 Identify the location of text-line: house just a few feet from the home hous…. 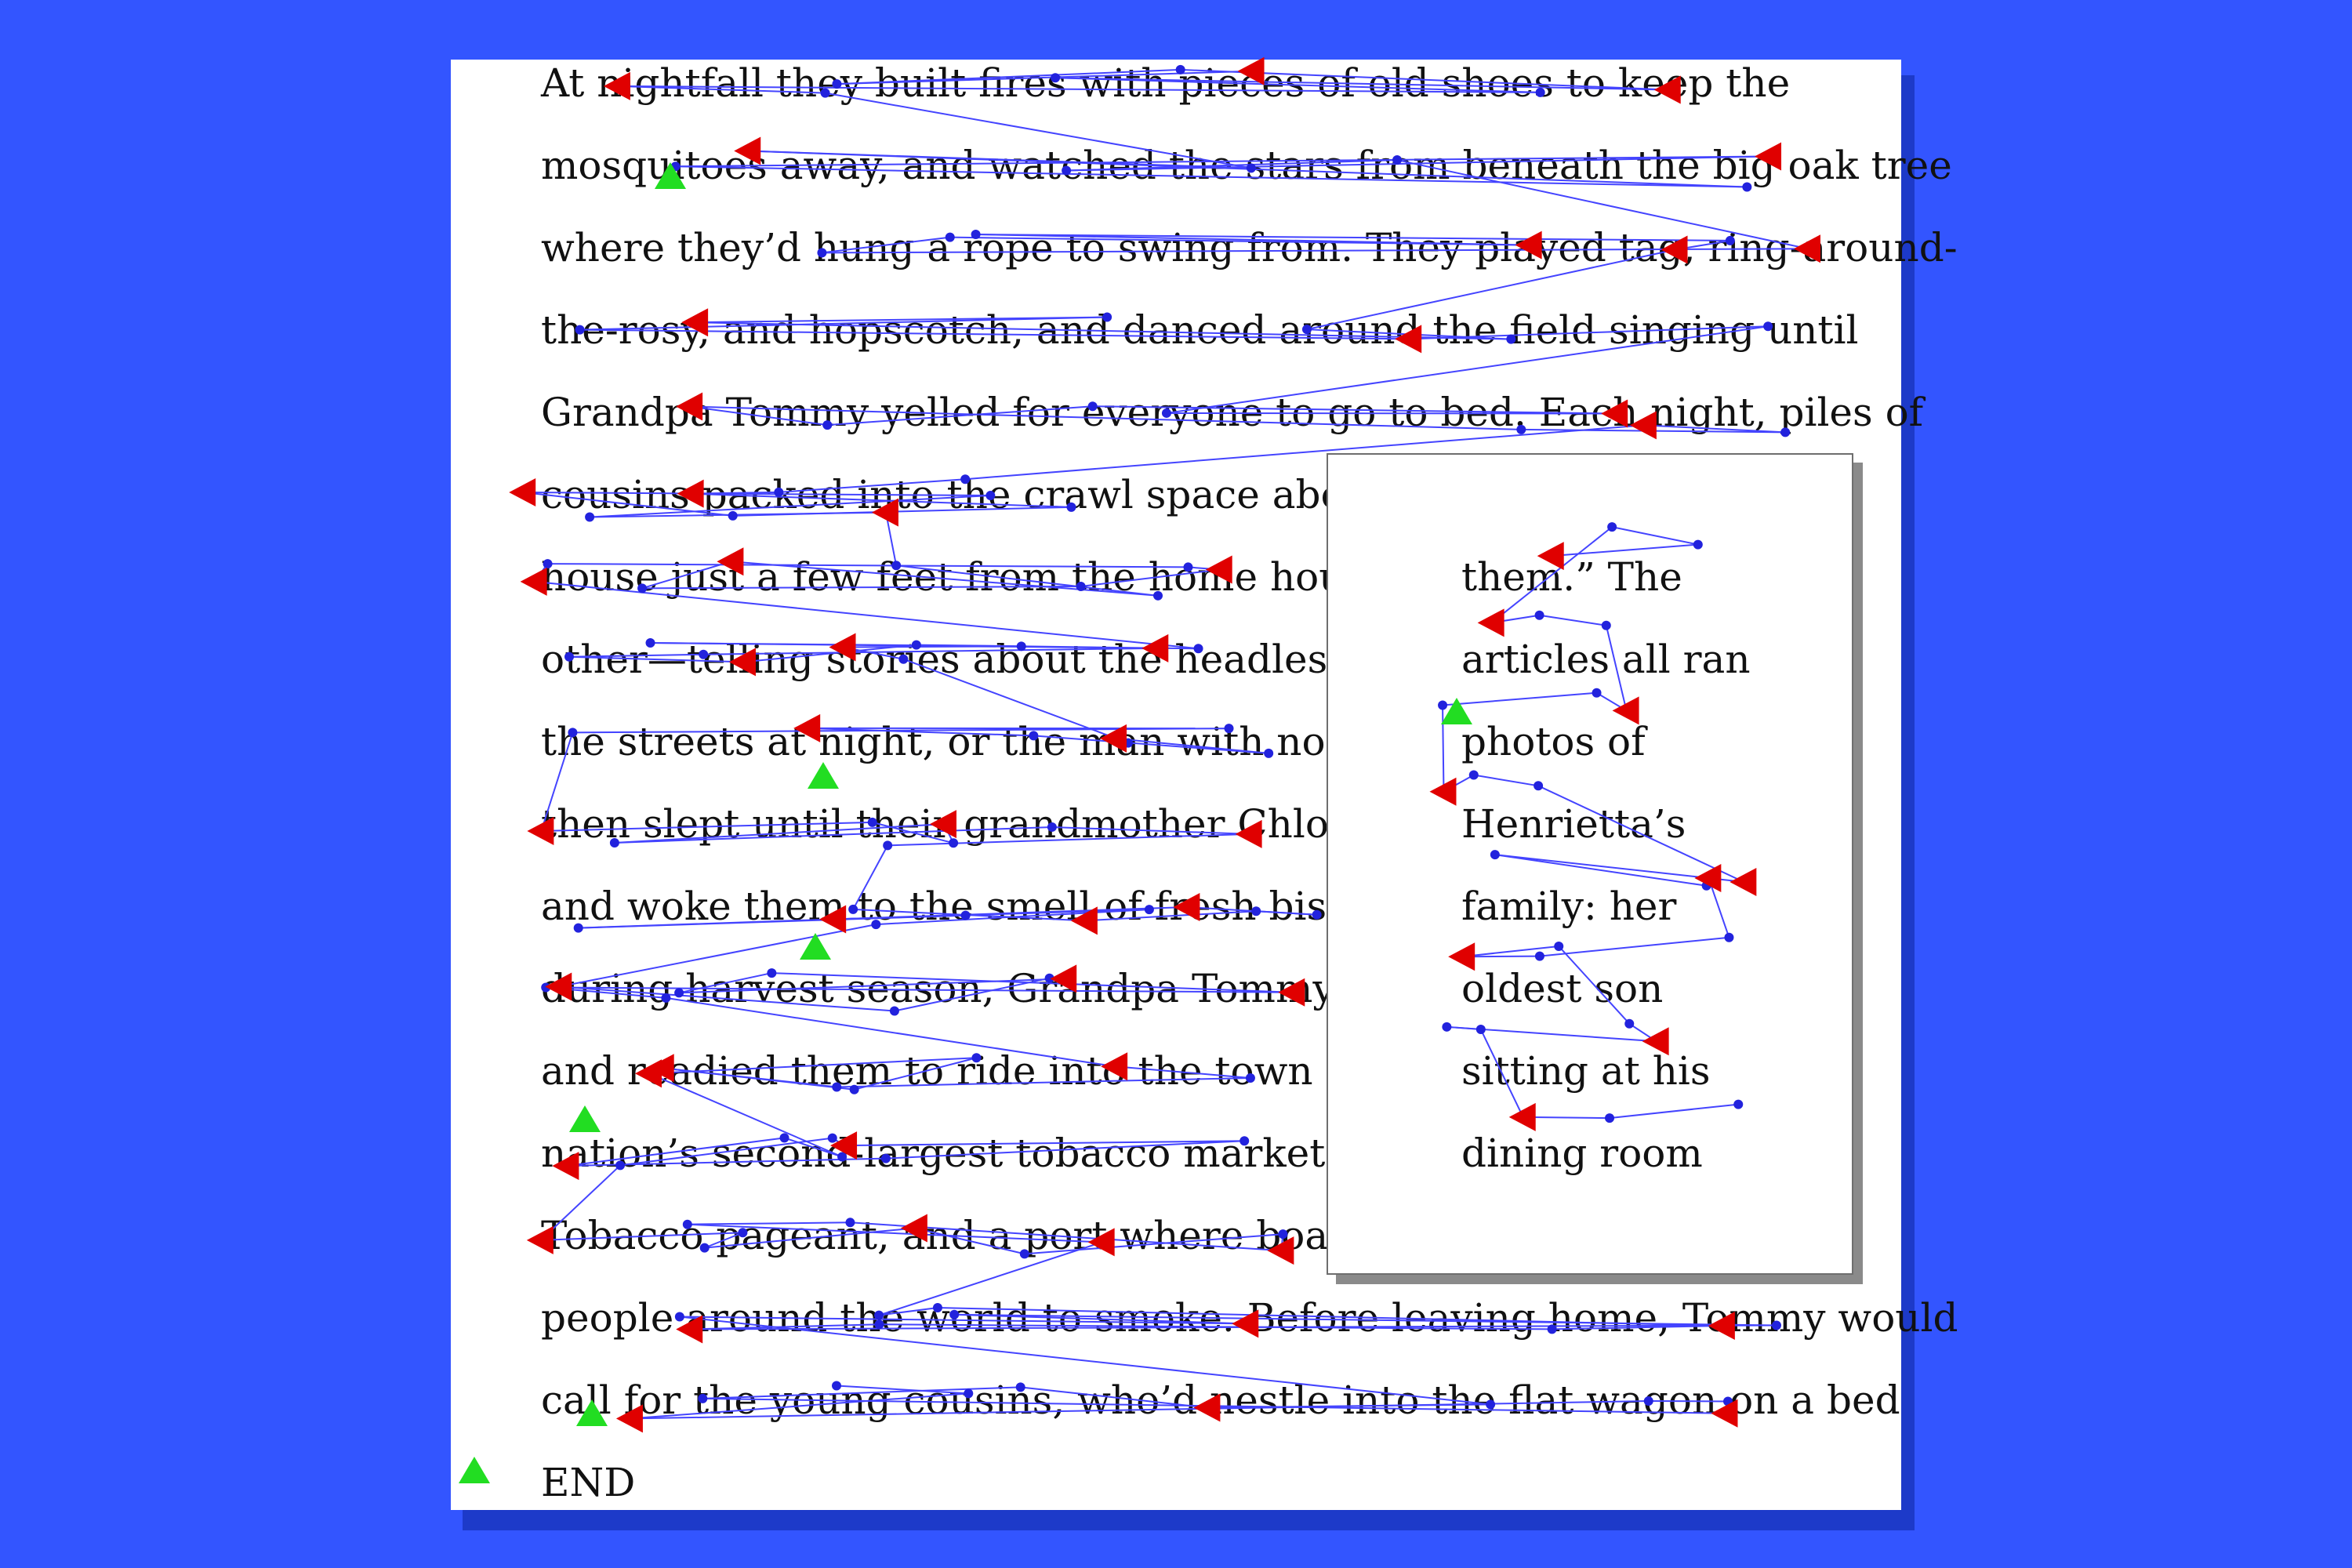
(964, 577).